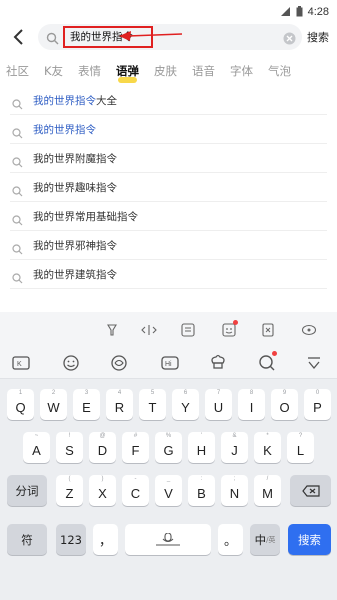 The image size is (337, 600). What do you see at coordinates (75, 275) in the screenshot?
I see `suggestion-text: 我的世界建筑指令` at bounding box center [75, 275].